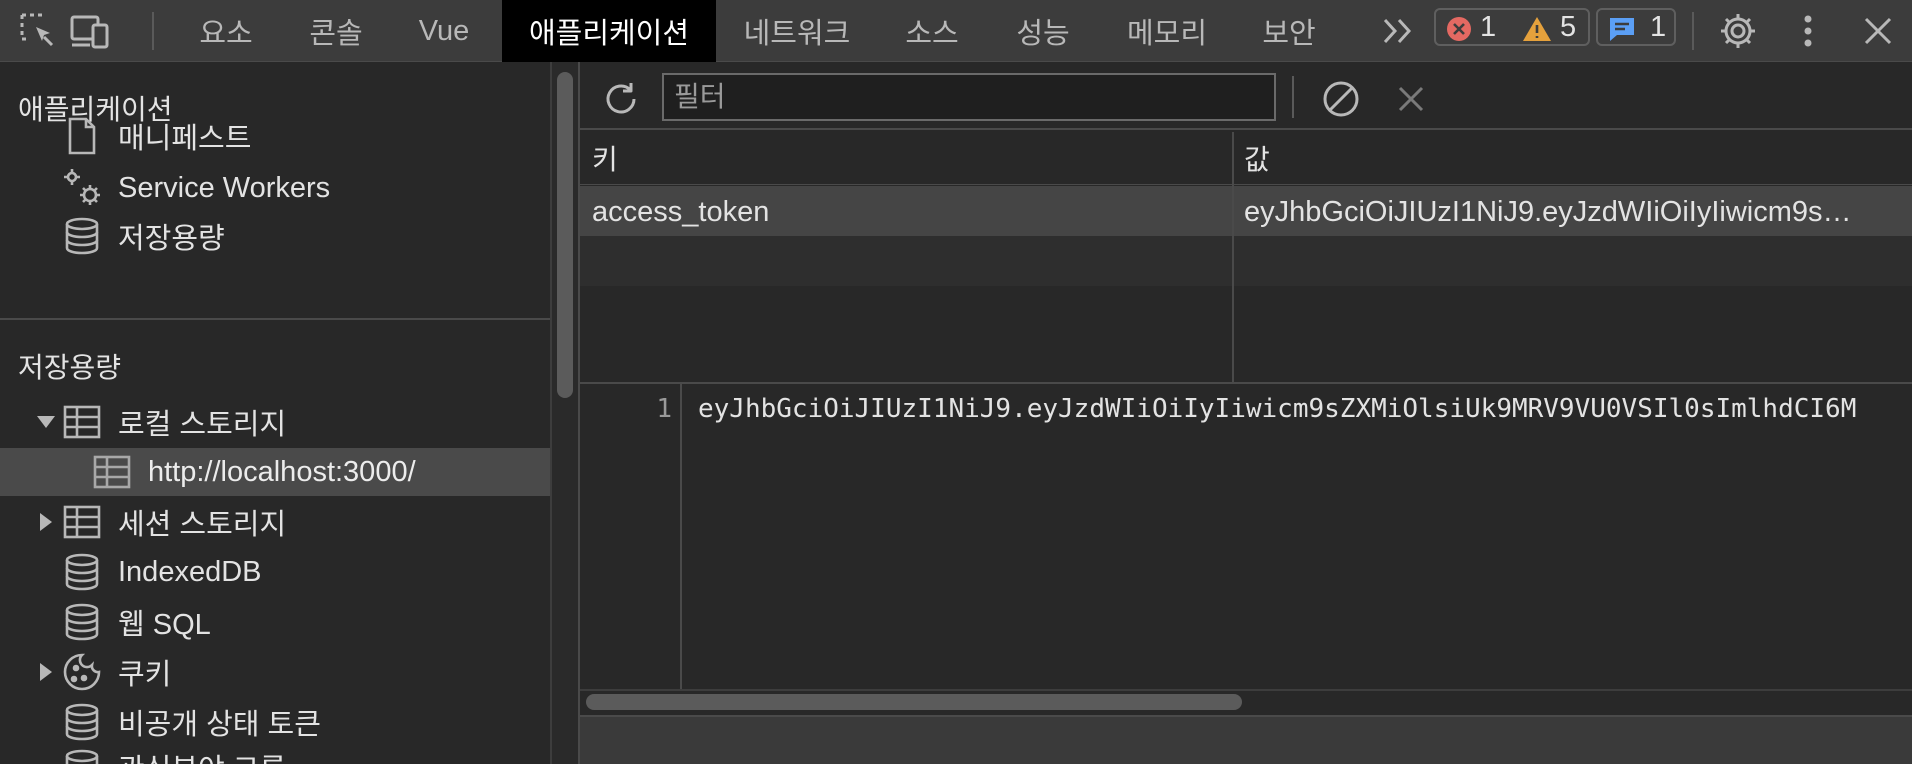 The image size is (1912, 764). I want to click on kebab-menu-icon, so click(1808, 31).